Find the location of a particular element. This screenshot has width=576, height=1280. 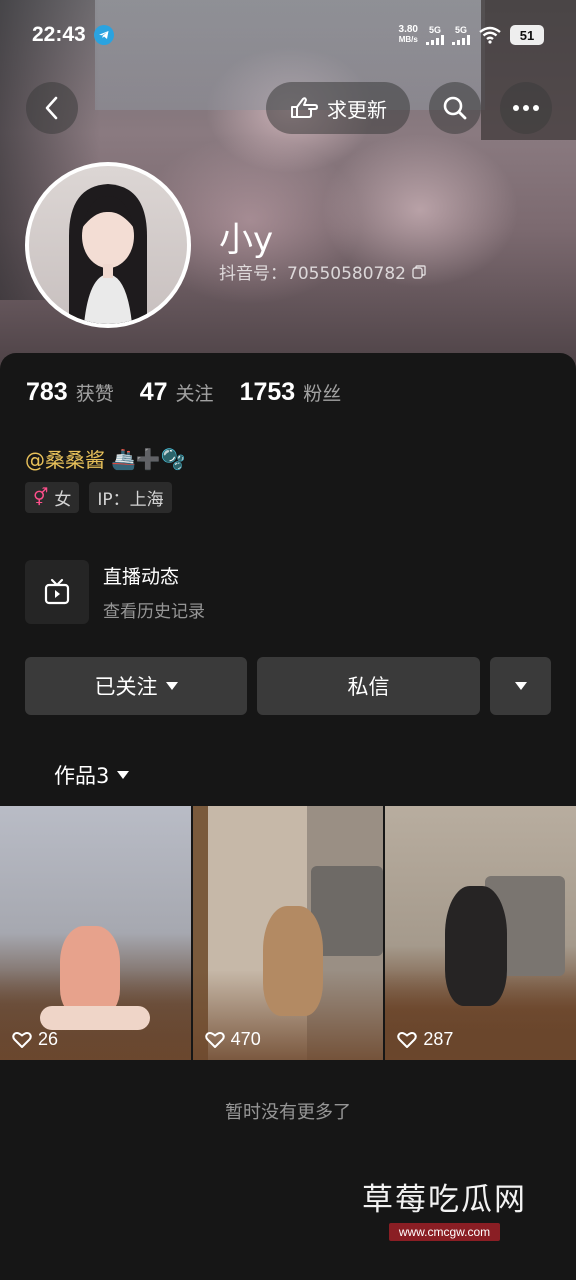

gender-tag: ⚥ 女 is located at coordinates (52, 497).